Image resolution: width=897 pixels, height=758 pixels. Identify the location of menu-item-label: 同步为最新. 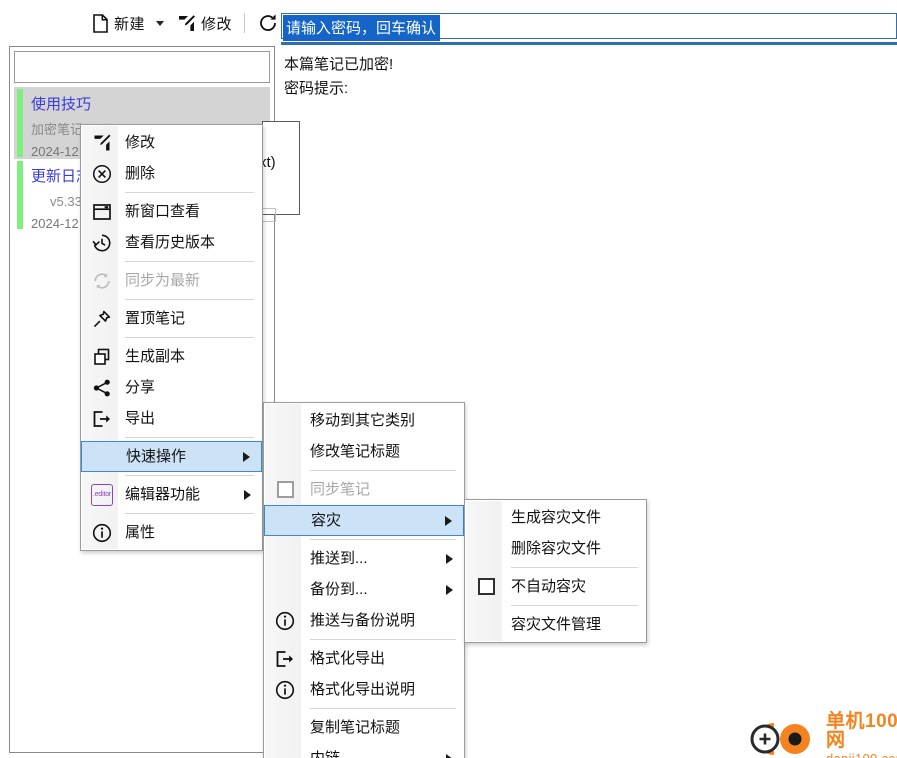
(163, 280).